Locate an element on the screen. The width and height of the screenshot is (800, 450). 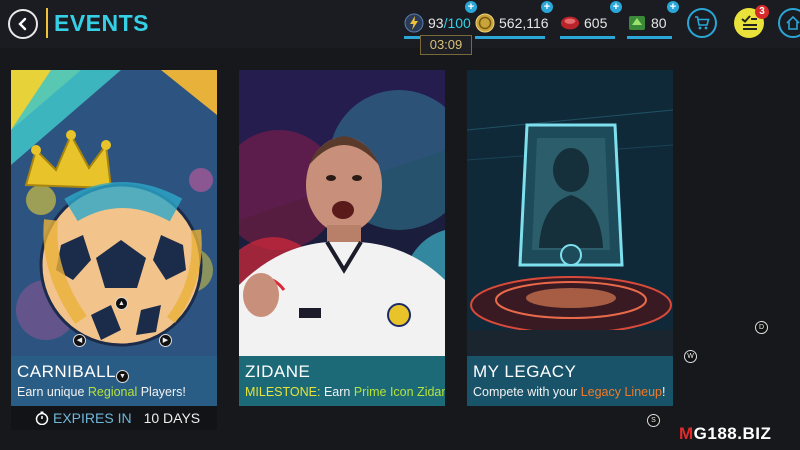
triangle-left-icon: ◀ is located at coordinates (79, 340).